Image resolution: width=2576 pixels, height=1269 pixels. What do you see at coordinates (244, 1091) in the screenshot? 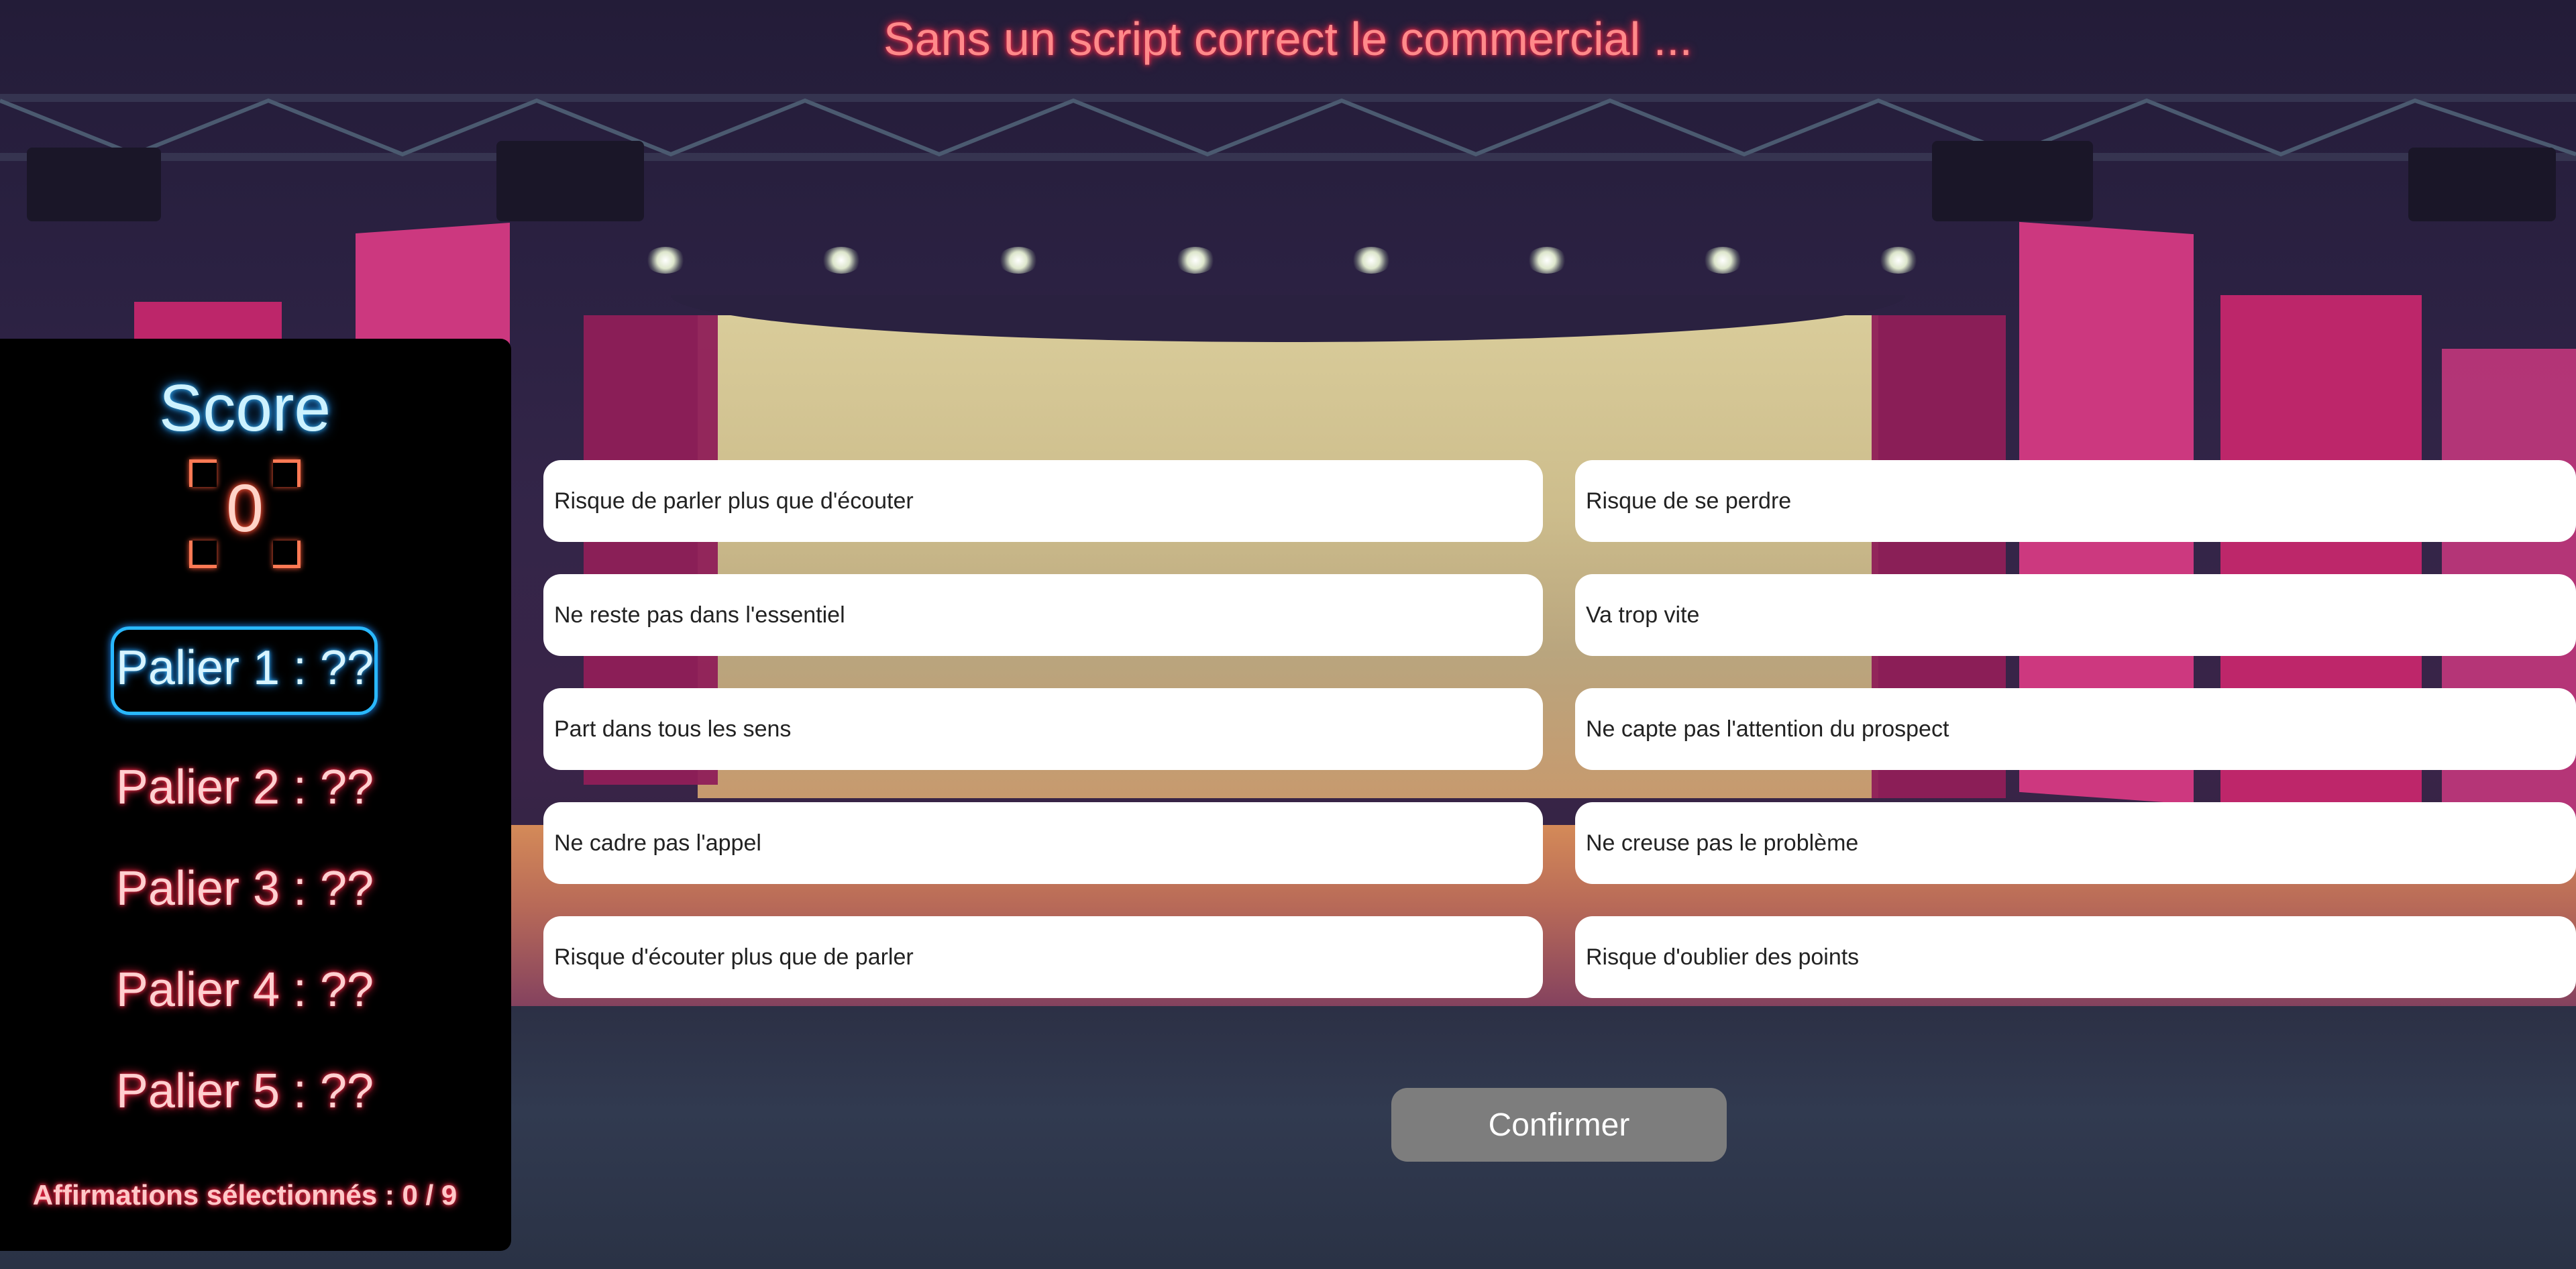
I see `palier-5: Palier 5 : ??` at bounding box center [244, 1091].